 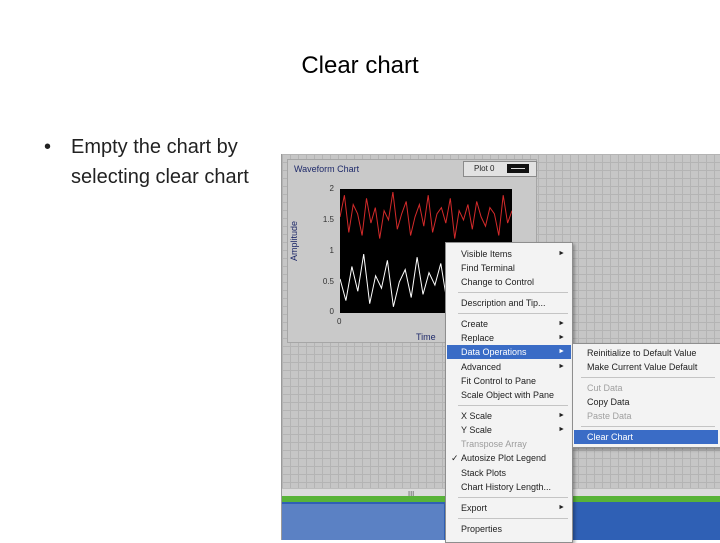 What do you see at coordinates (509, 254) in the screenshot?
I see `menu-item-visible-items: Visible Items ►` at bounding box center [509, 254].